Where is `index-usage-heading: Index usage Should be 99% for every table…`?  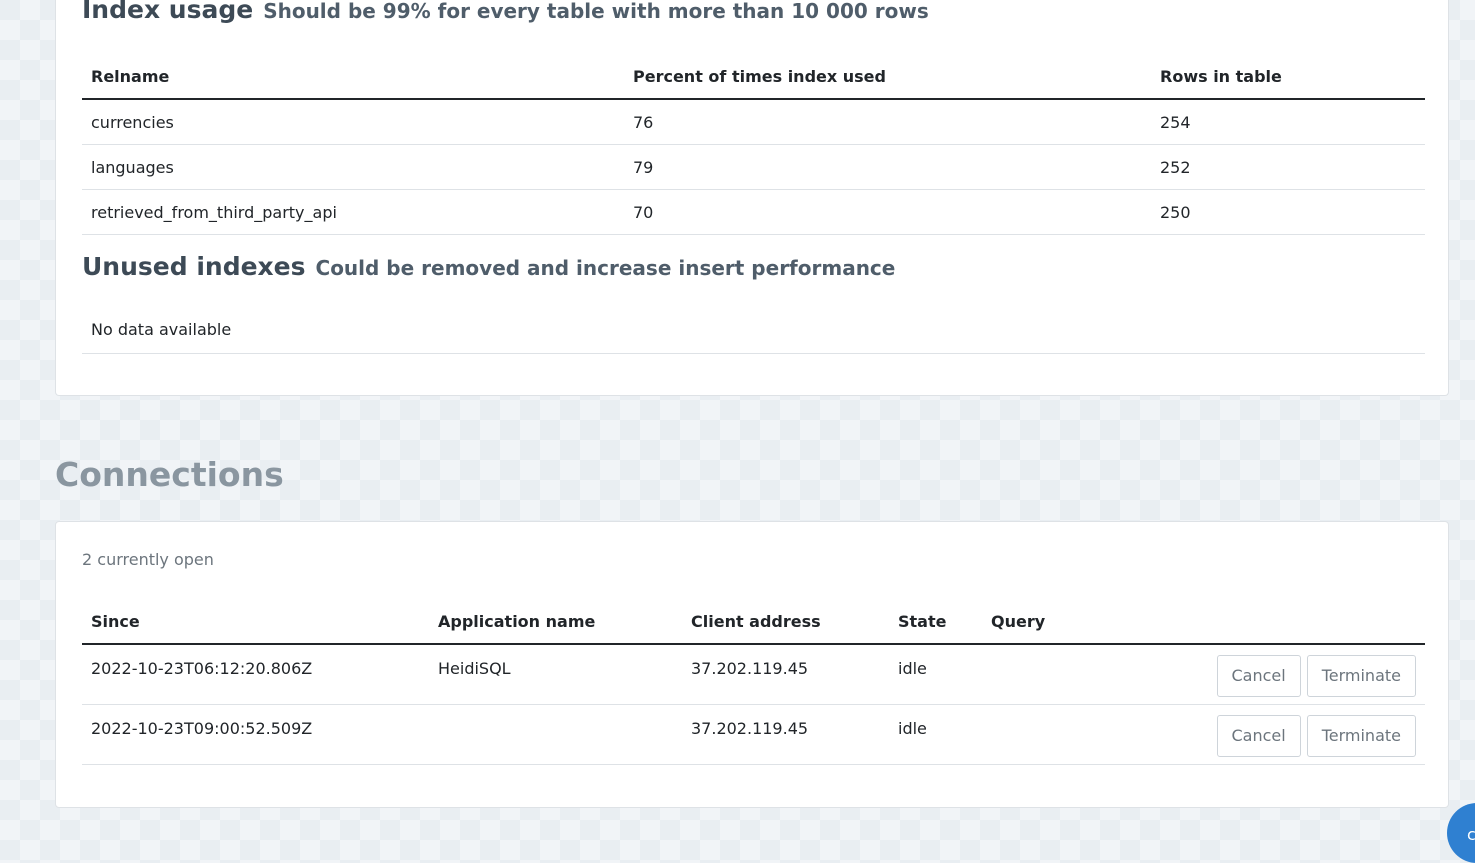 index-usage-heading: Index usage Should be 99% for every table… is located at coordinates (505, 12).